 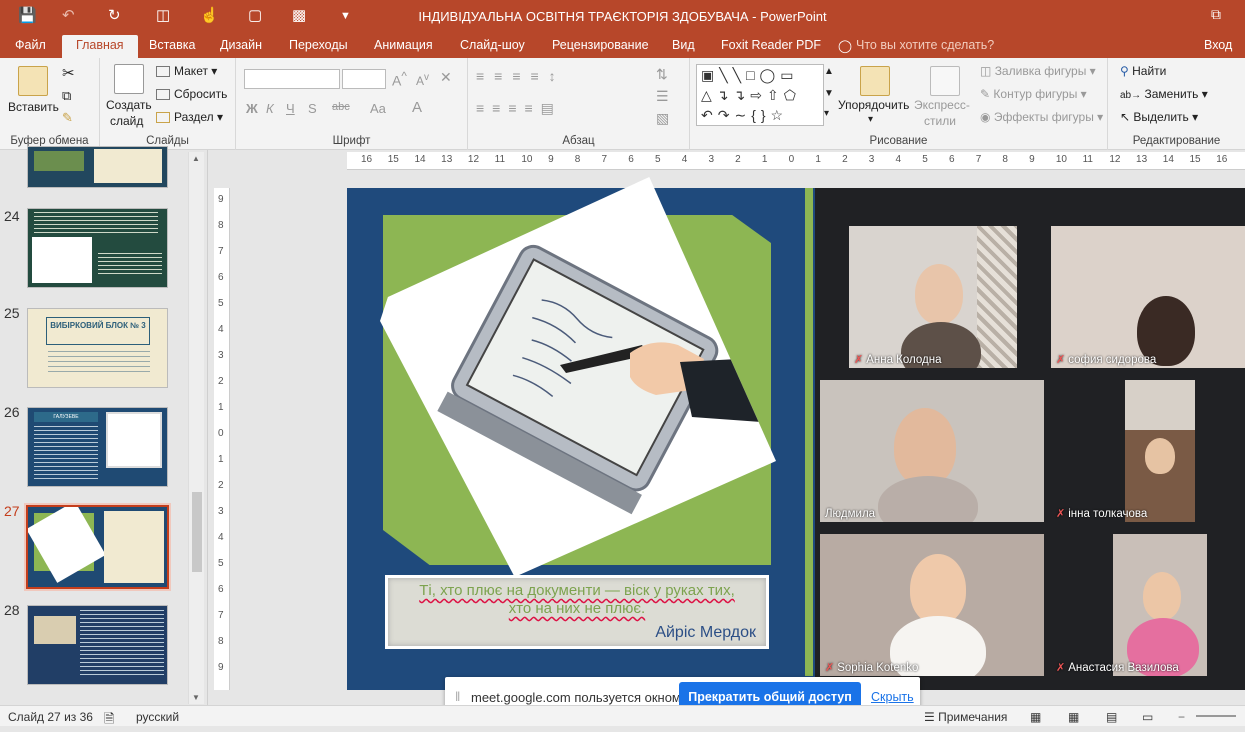 I want to click on layout-button: Макет ▾, so click(x=186, y=71).